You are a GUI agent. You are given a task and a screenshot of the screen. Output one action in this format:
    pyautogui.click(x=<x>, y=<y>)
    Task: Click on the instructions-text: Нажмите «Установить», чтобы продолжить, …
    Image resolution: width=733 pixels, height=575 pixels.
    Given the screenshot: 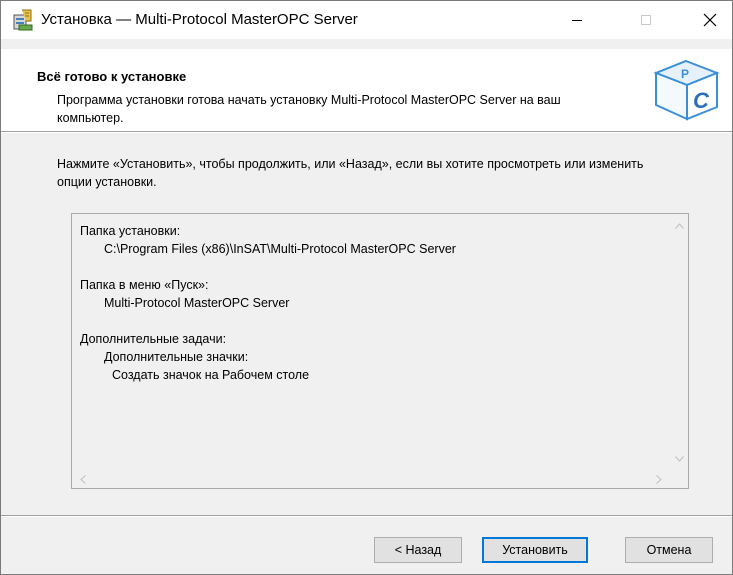 What is the action you would take?
    pyautogui.click(x=350, y=173)
    